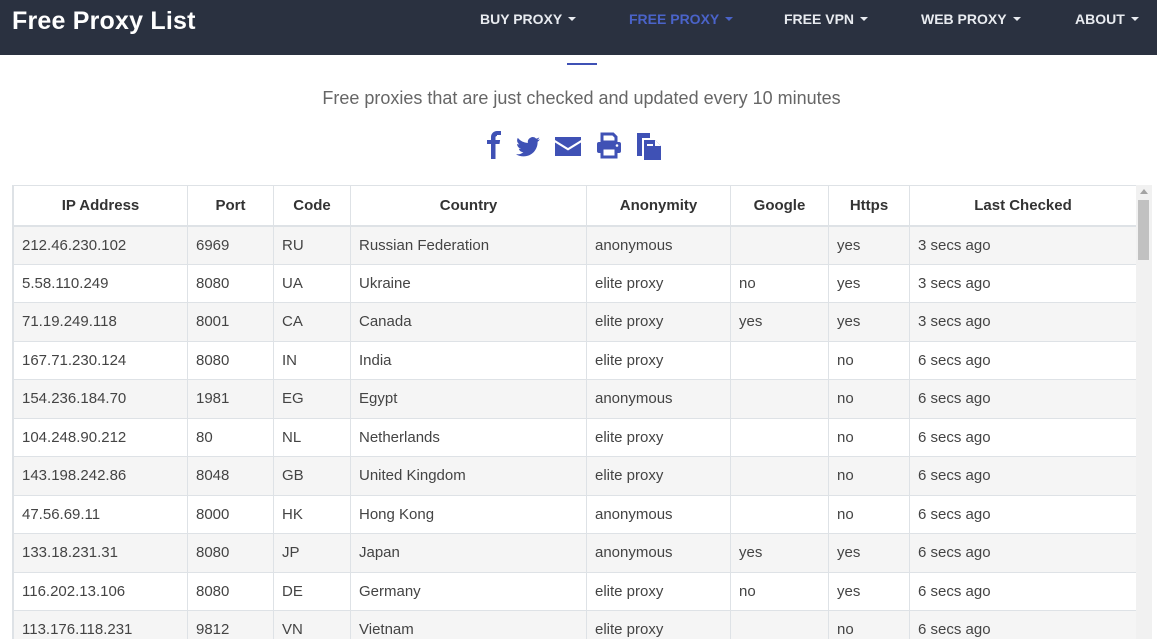 The width and height of the screenshot is (1157, 639). Describe the element at coordinates (100, 206) in the screenshot. I see `header-ip-address: IP Address` at that location.